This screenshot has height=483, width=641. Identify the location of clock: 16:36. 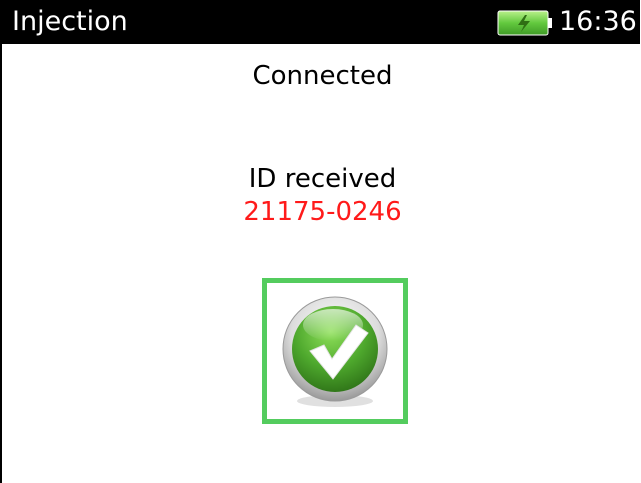
(598, 21).